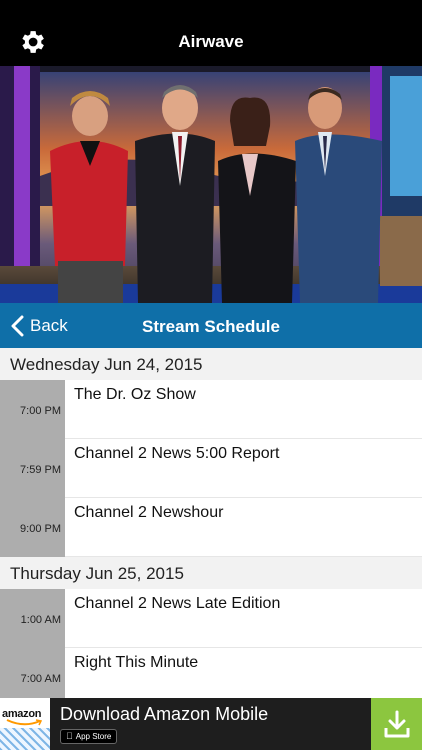  I want to click on schedule-row: 7:00 PM The Dr. Oz Show, so click(211, 409).